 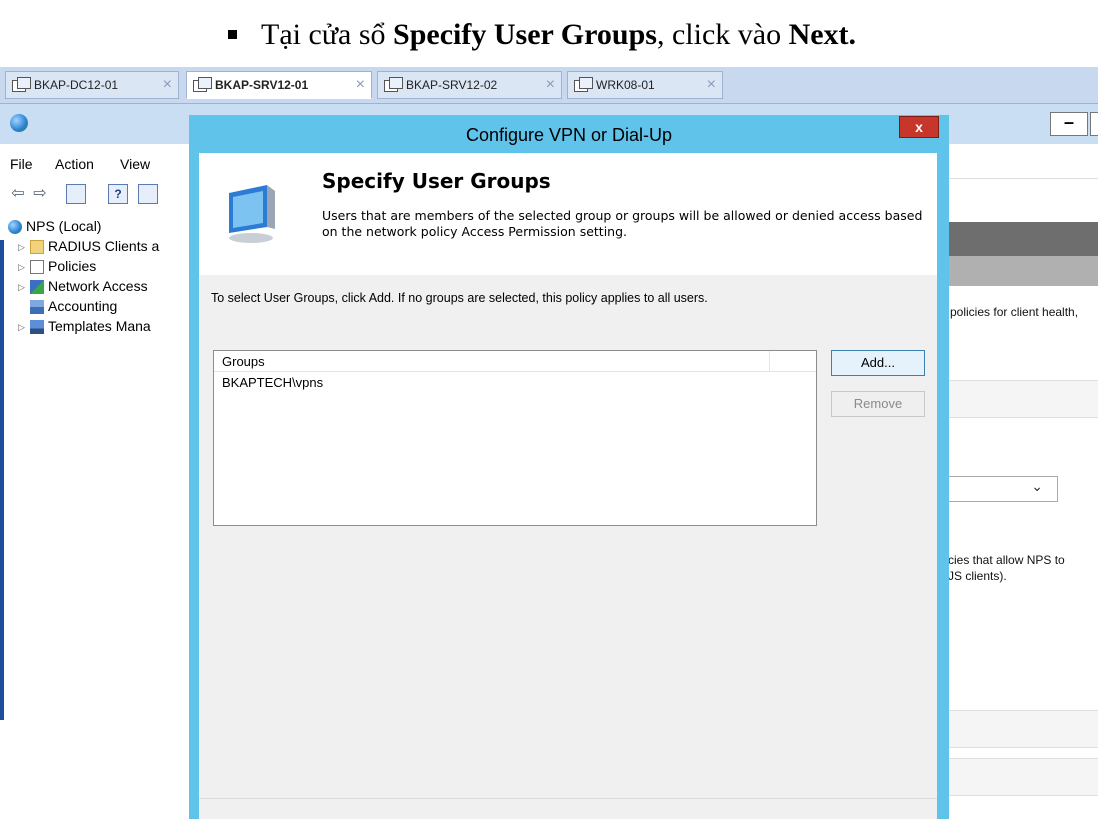 What do you see at coordinates (99, 326) in the screenshot?
I see `tree-label: Templates Mana` at bounding box center [99, 326].